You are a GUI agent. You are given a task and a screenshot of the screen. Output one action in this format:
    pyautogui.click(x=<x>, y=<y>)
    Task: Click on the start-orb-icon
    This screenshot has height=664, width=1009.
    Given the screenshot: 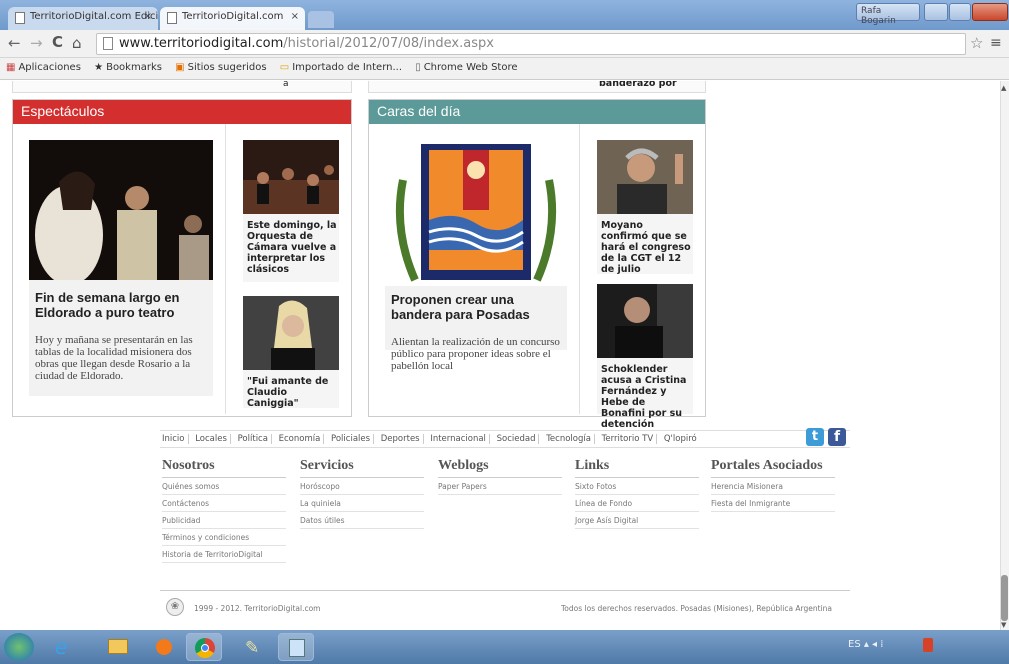 What is the action you would take?
    pyautogui.click(x=19, y=647)
    